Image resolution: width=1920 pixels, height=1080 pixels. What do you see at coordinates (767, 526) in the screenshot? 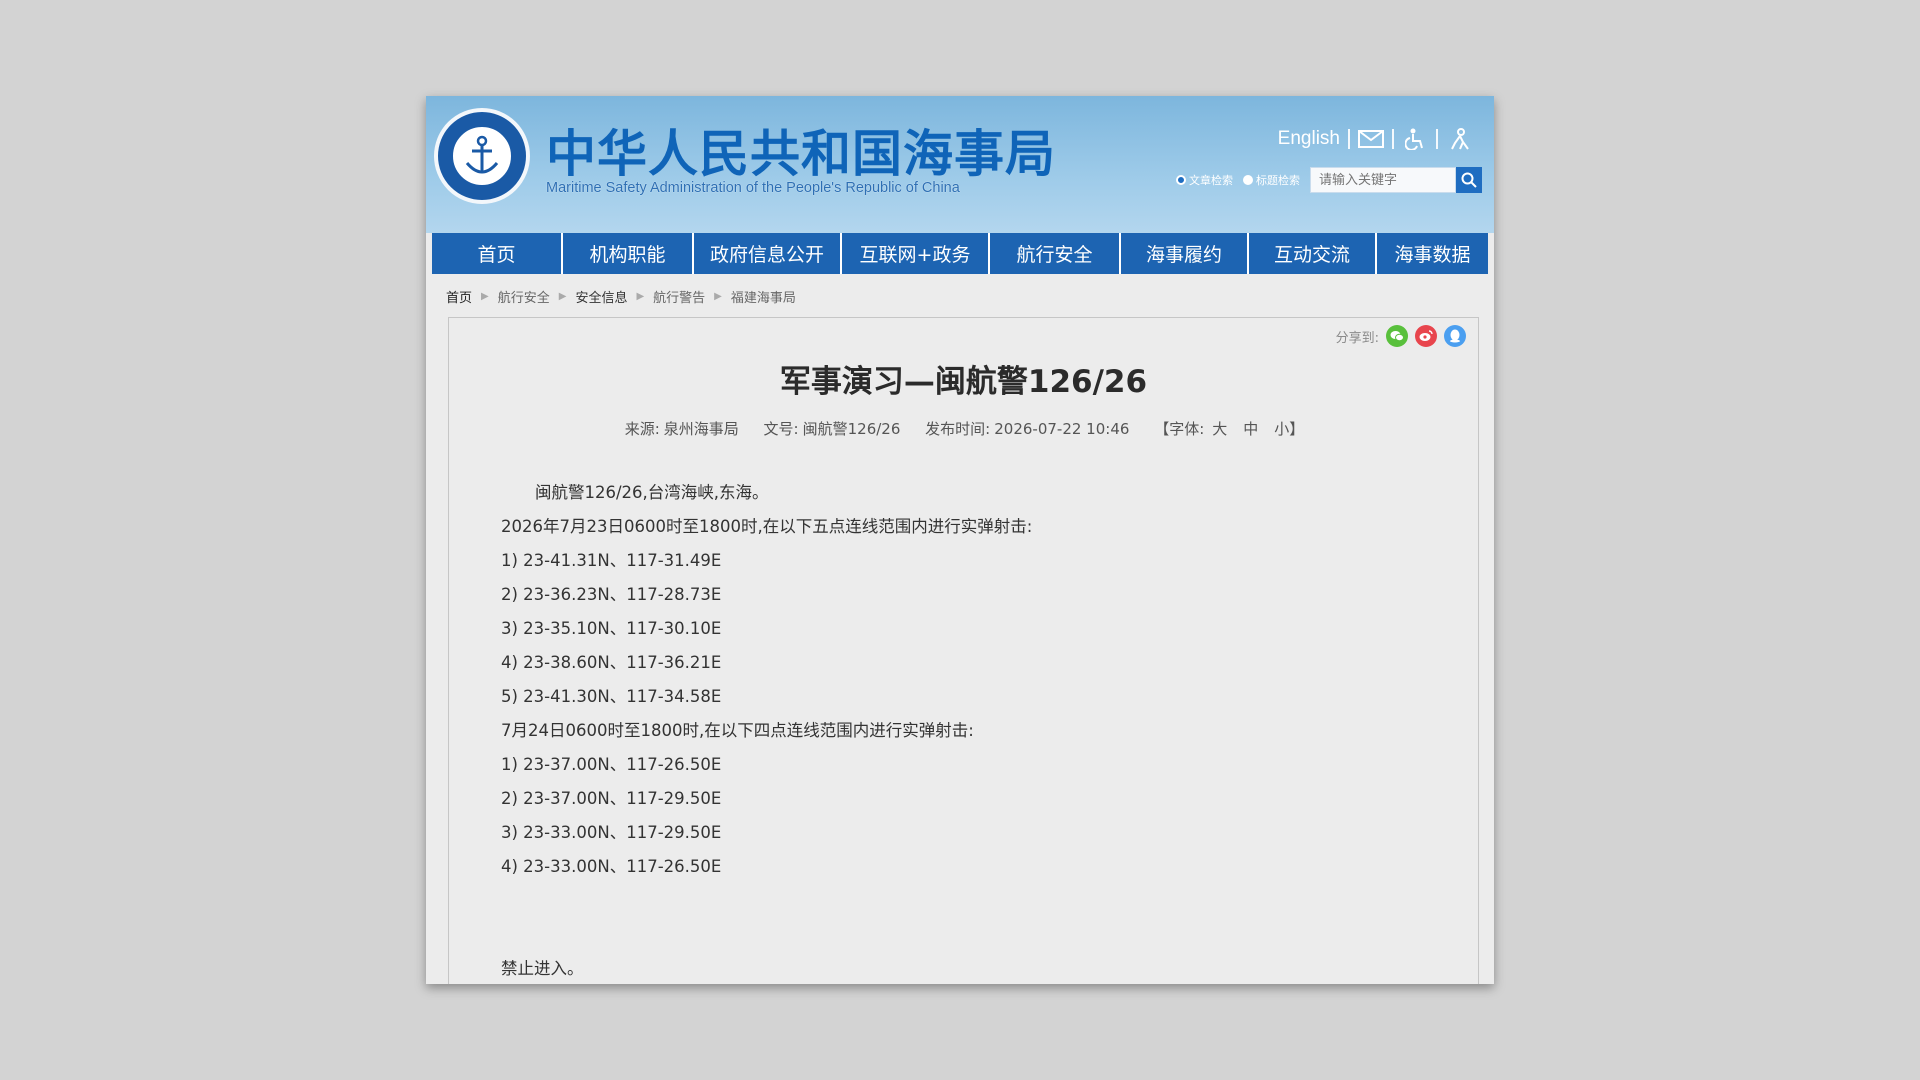
I see `article-section-1: 2026年7月23日0600时至1800时,在以下五点连线范围内进行实弹射击:` at bounding box center [767, 526].